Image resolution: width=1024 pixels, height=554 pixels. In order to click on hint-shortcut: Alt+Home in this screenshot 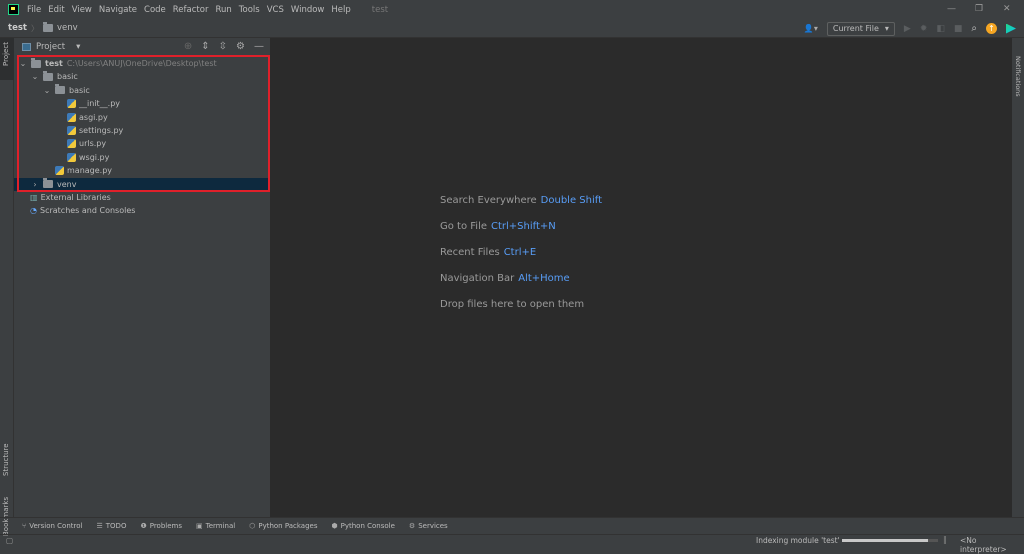, I will do `click(544, 278)`.